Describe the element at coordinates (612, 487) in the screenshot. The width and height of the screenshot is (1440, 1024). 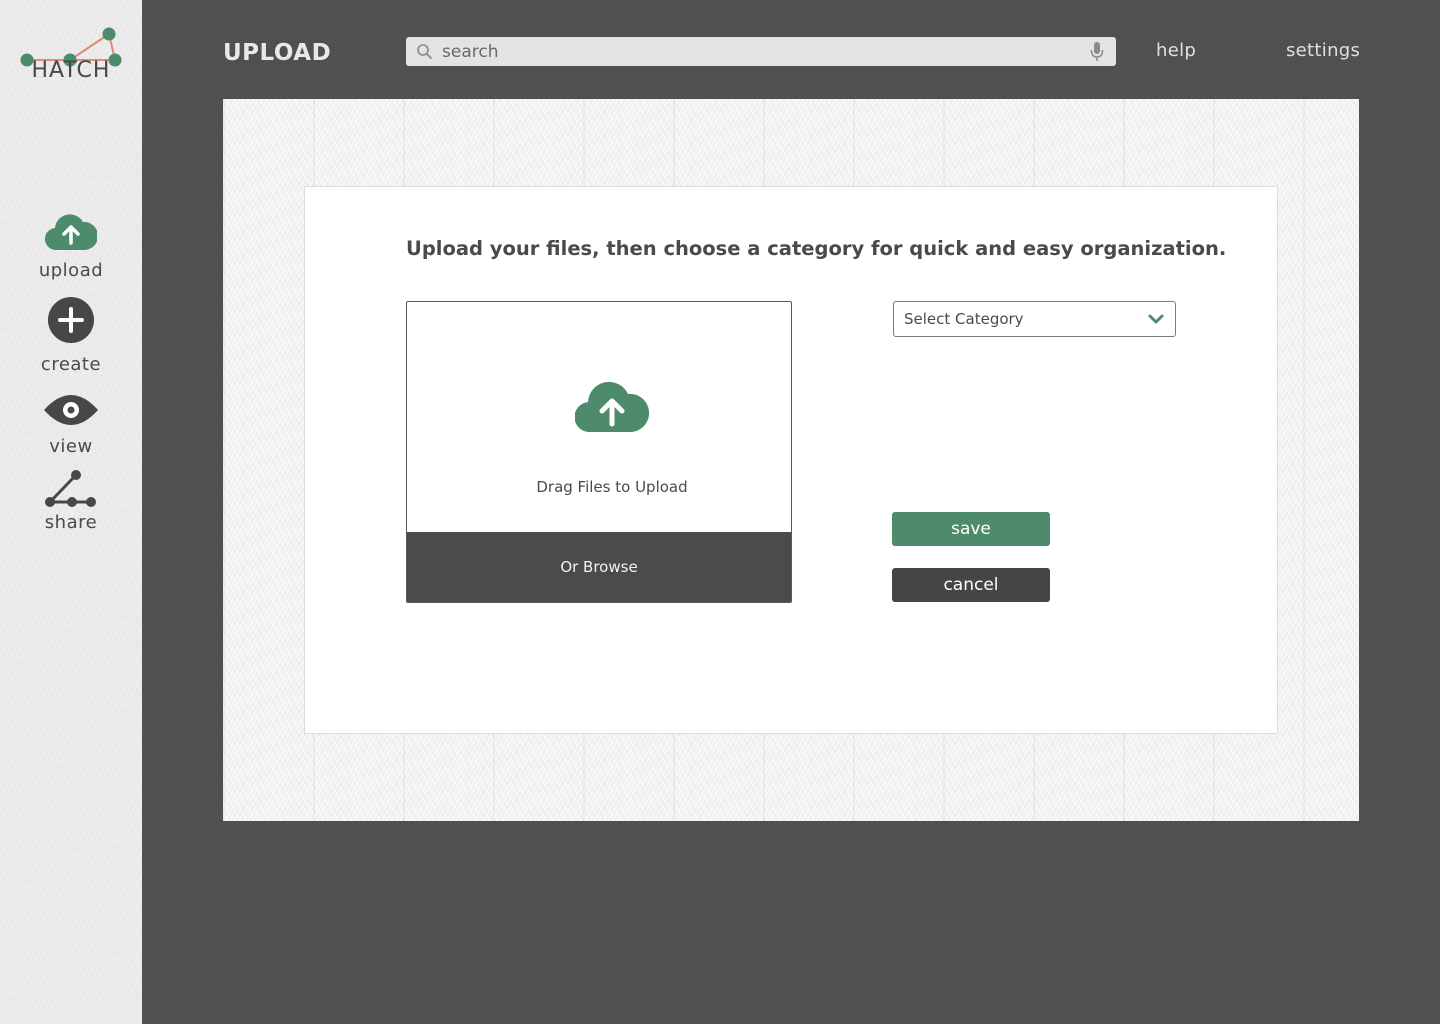
I see `dropzone-label: Drag Files to Upload` at that location.